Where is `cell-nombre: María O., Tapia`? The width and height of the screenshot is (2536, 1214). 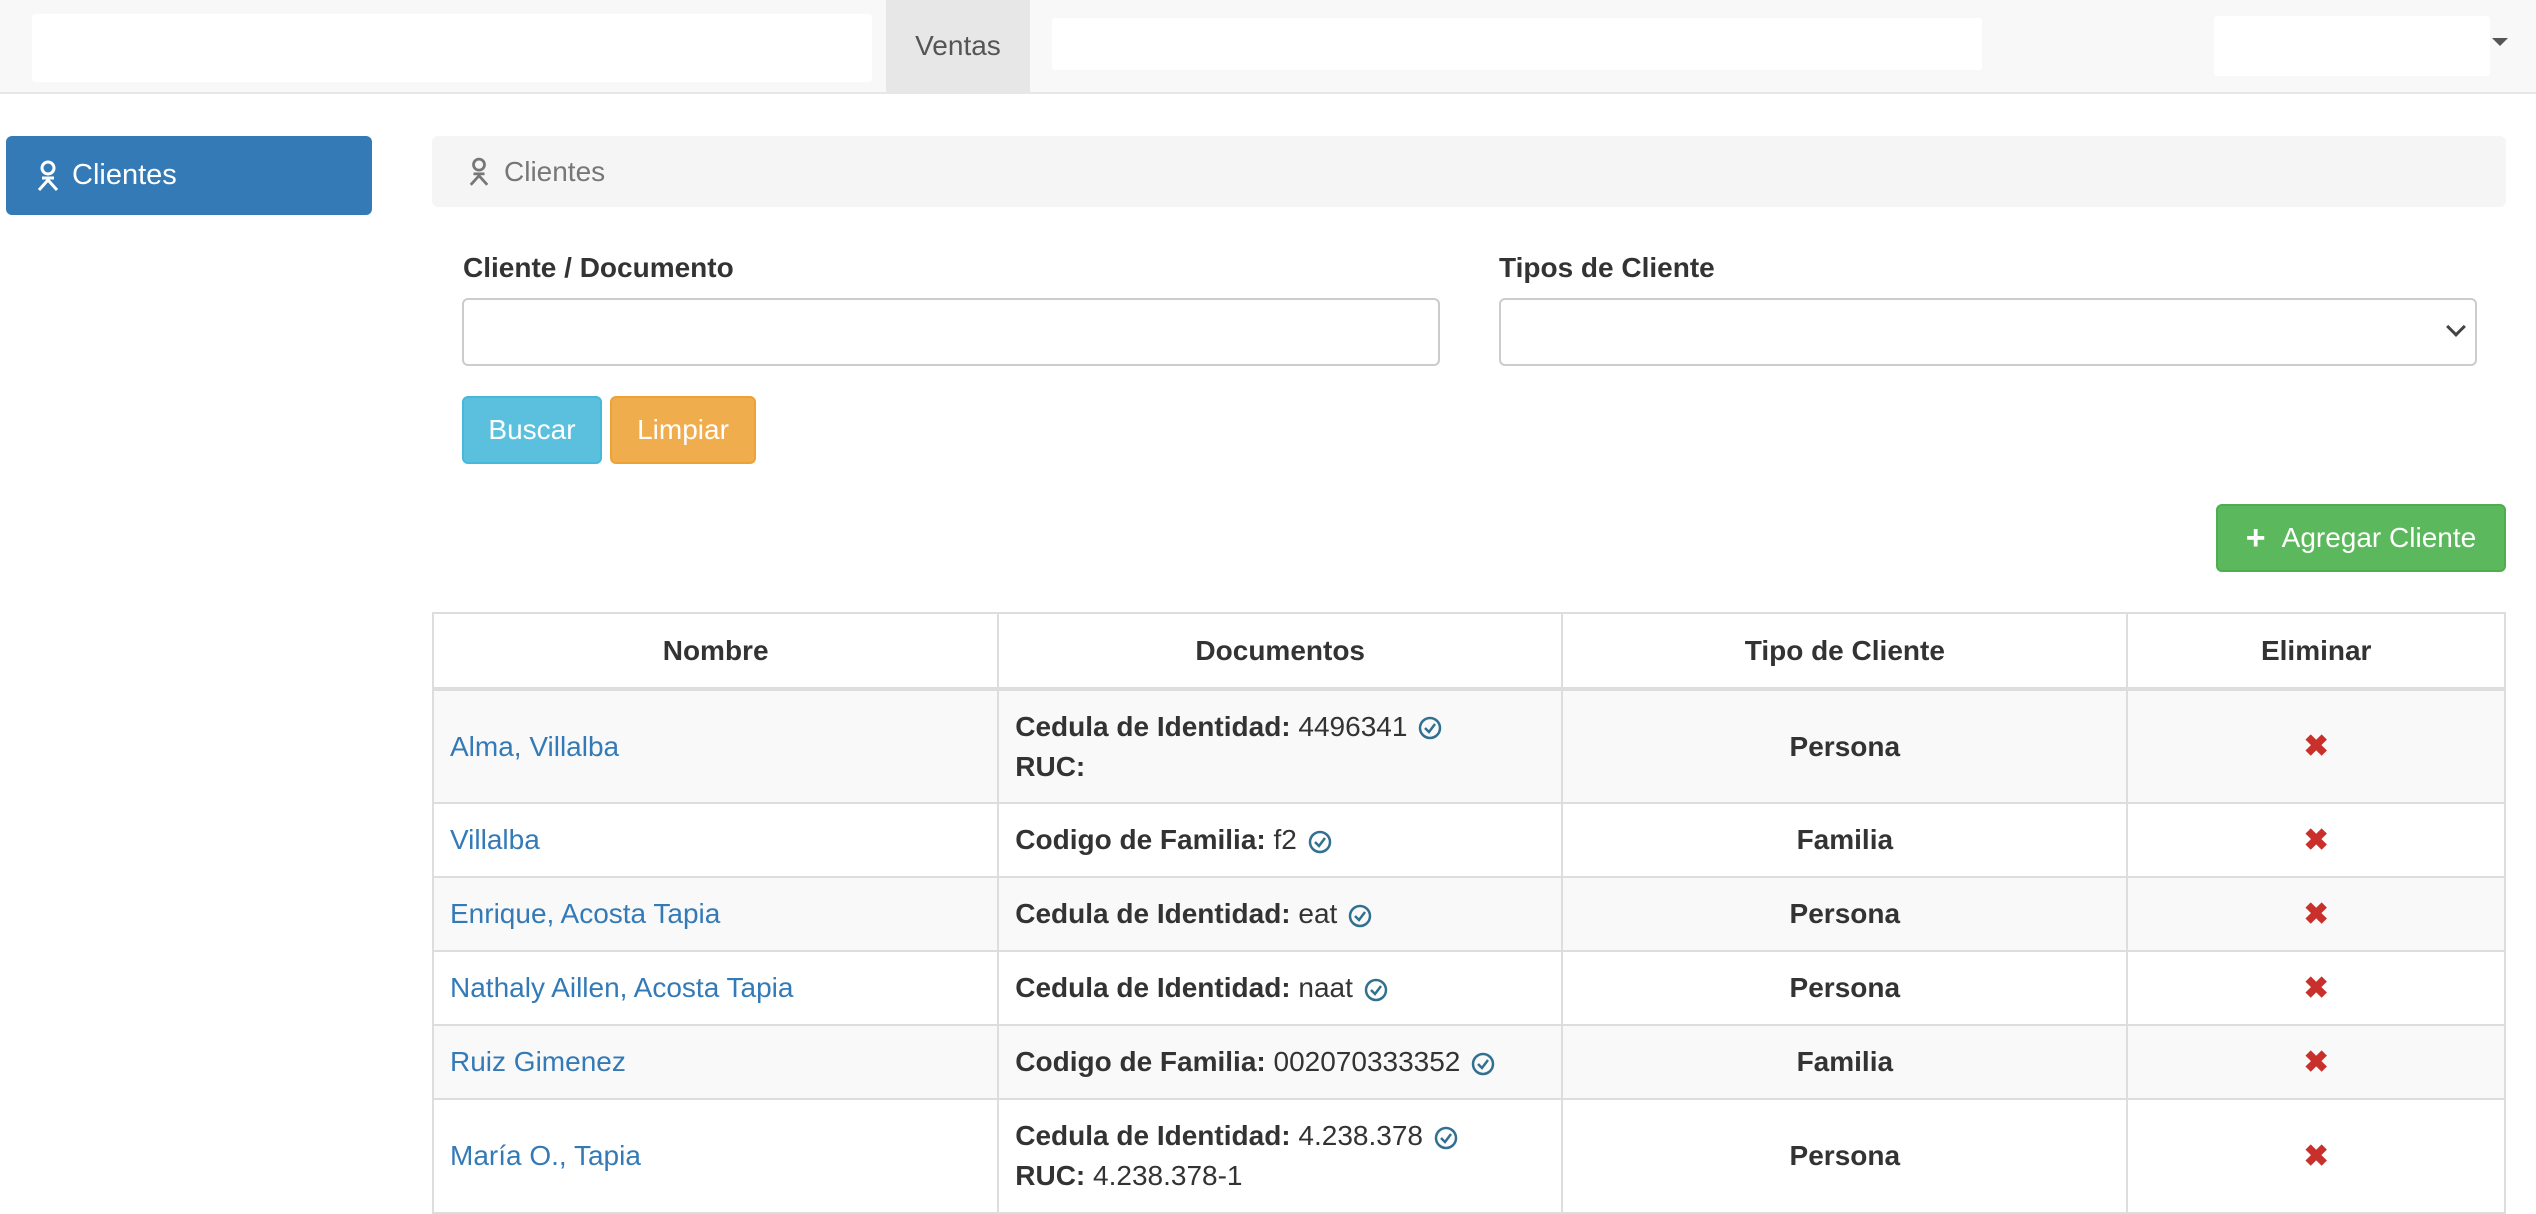
cell-nombre: María O., Tapia is located at coordinates (715, 1156).